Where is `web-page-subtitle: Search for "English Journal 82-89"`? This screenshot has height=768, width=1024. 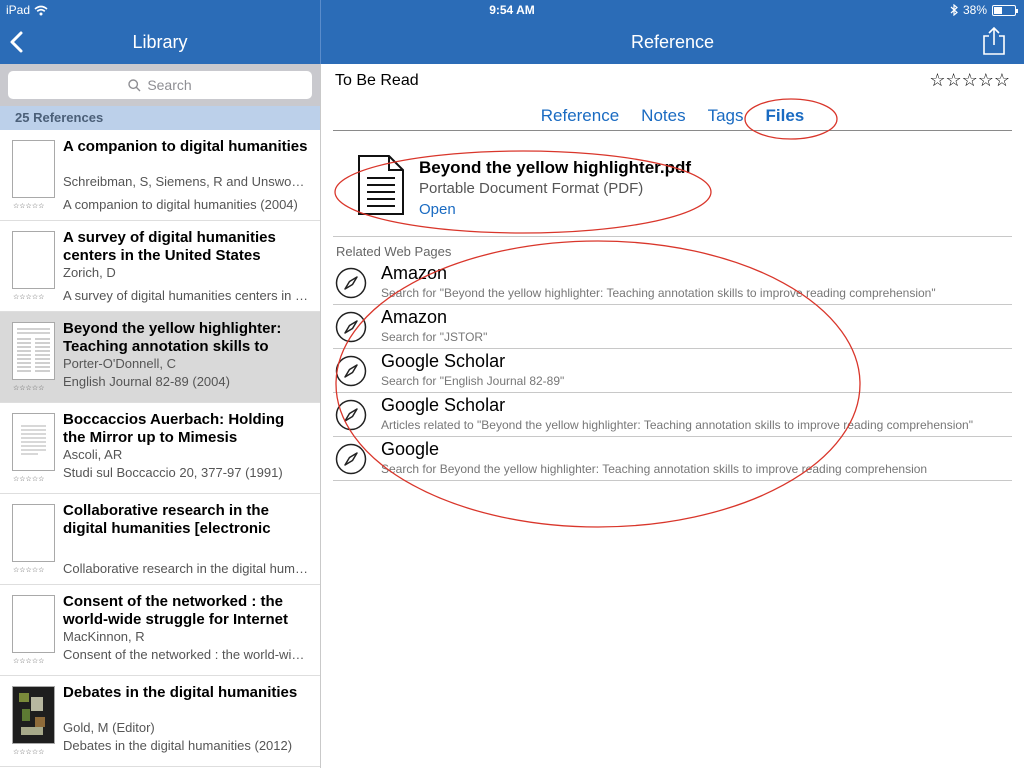 web-page-subtitle: Search for "English Journal 82-89" is located at coordinates (473, 381).